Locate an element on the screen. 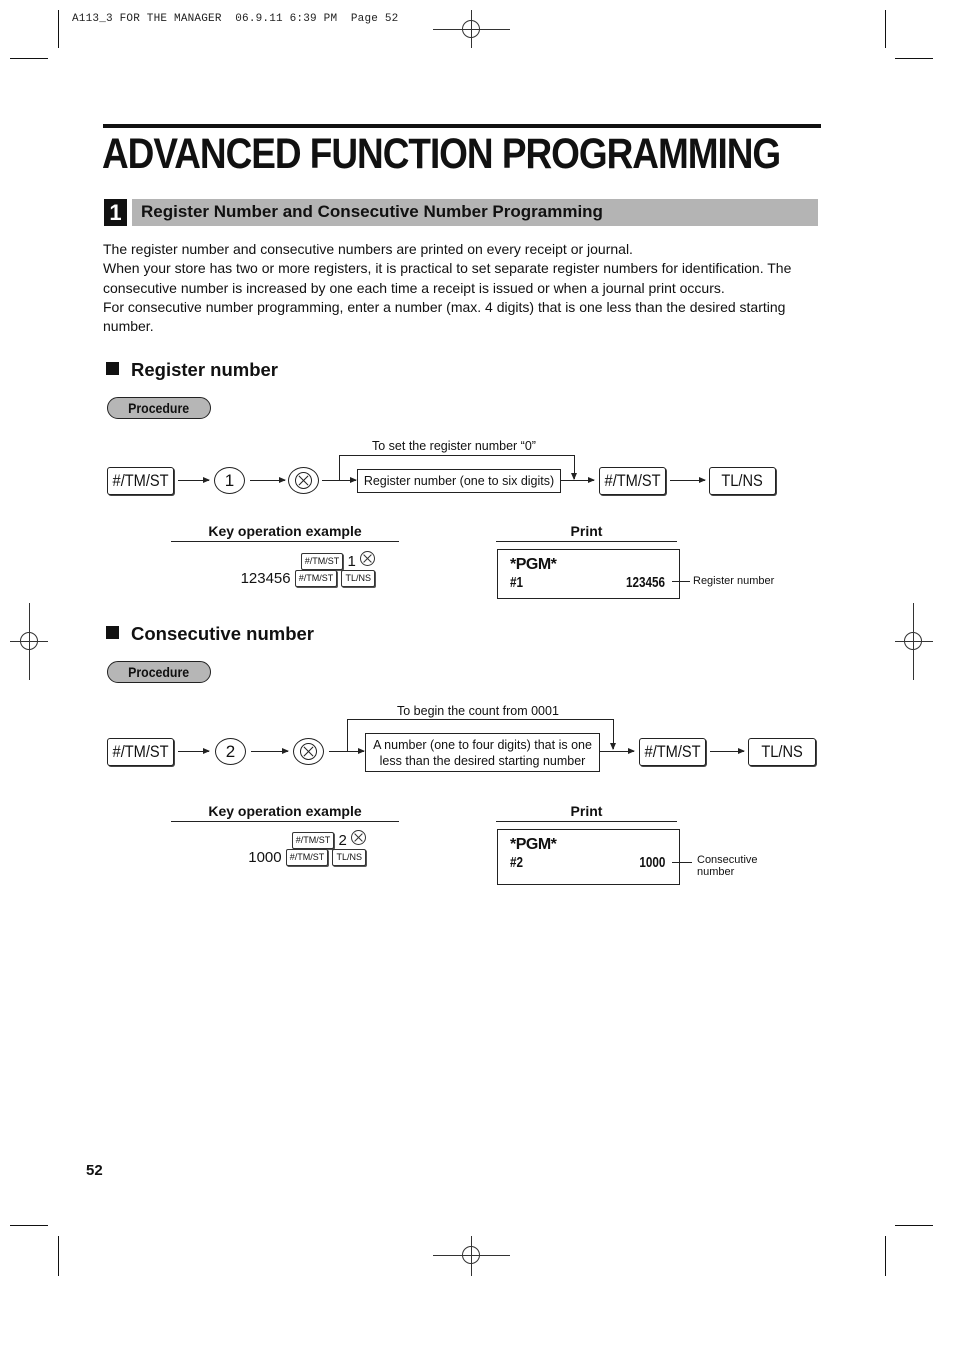  section-number: 1 is located at coordinates (115, 212).